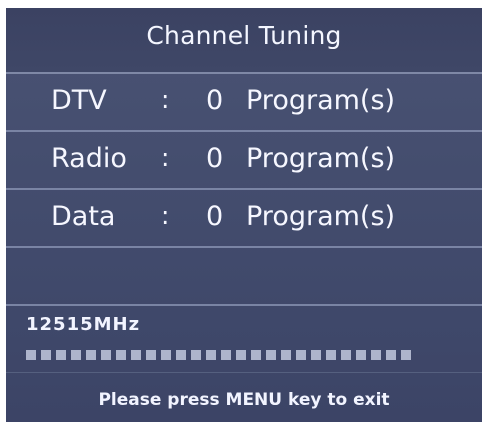 The height and width of the screenshot is (425, 486). Describe the element at coordinates (215, 216) in the screenshot. I see `data-count: 0` at that location.